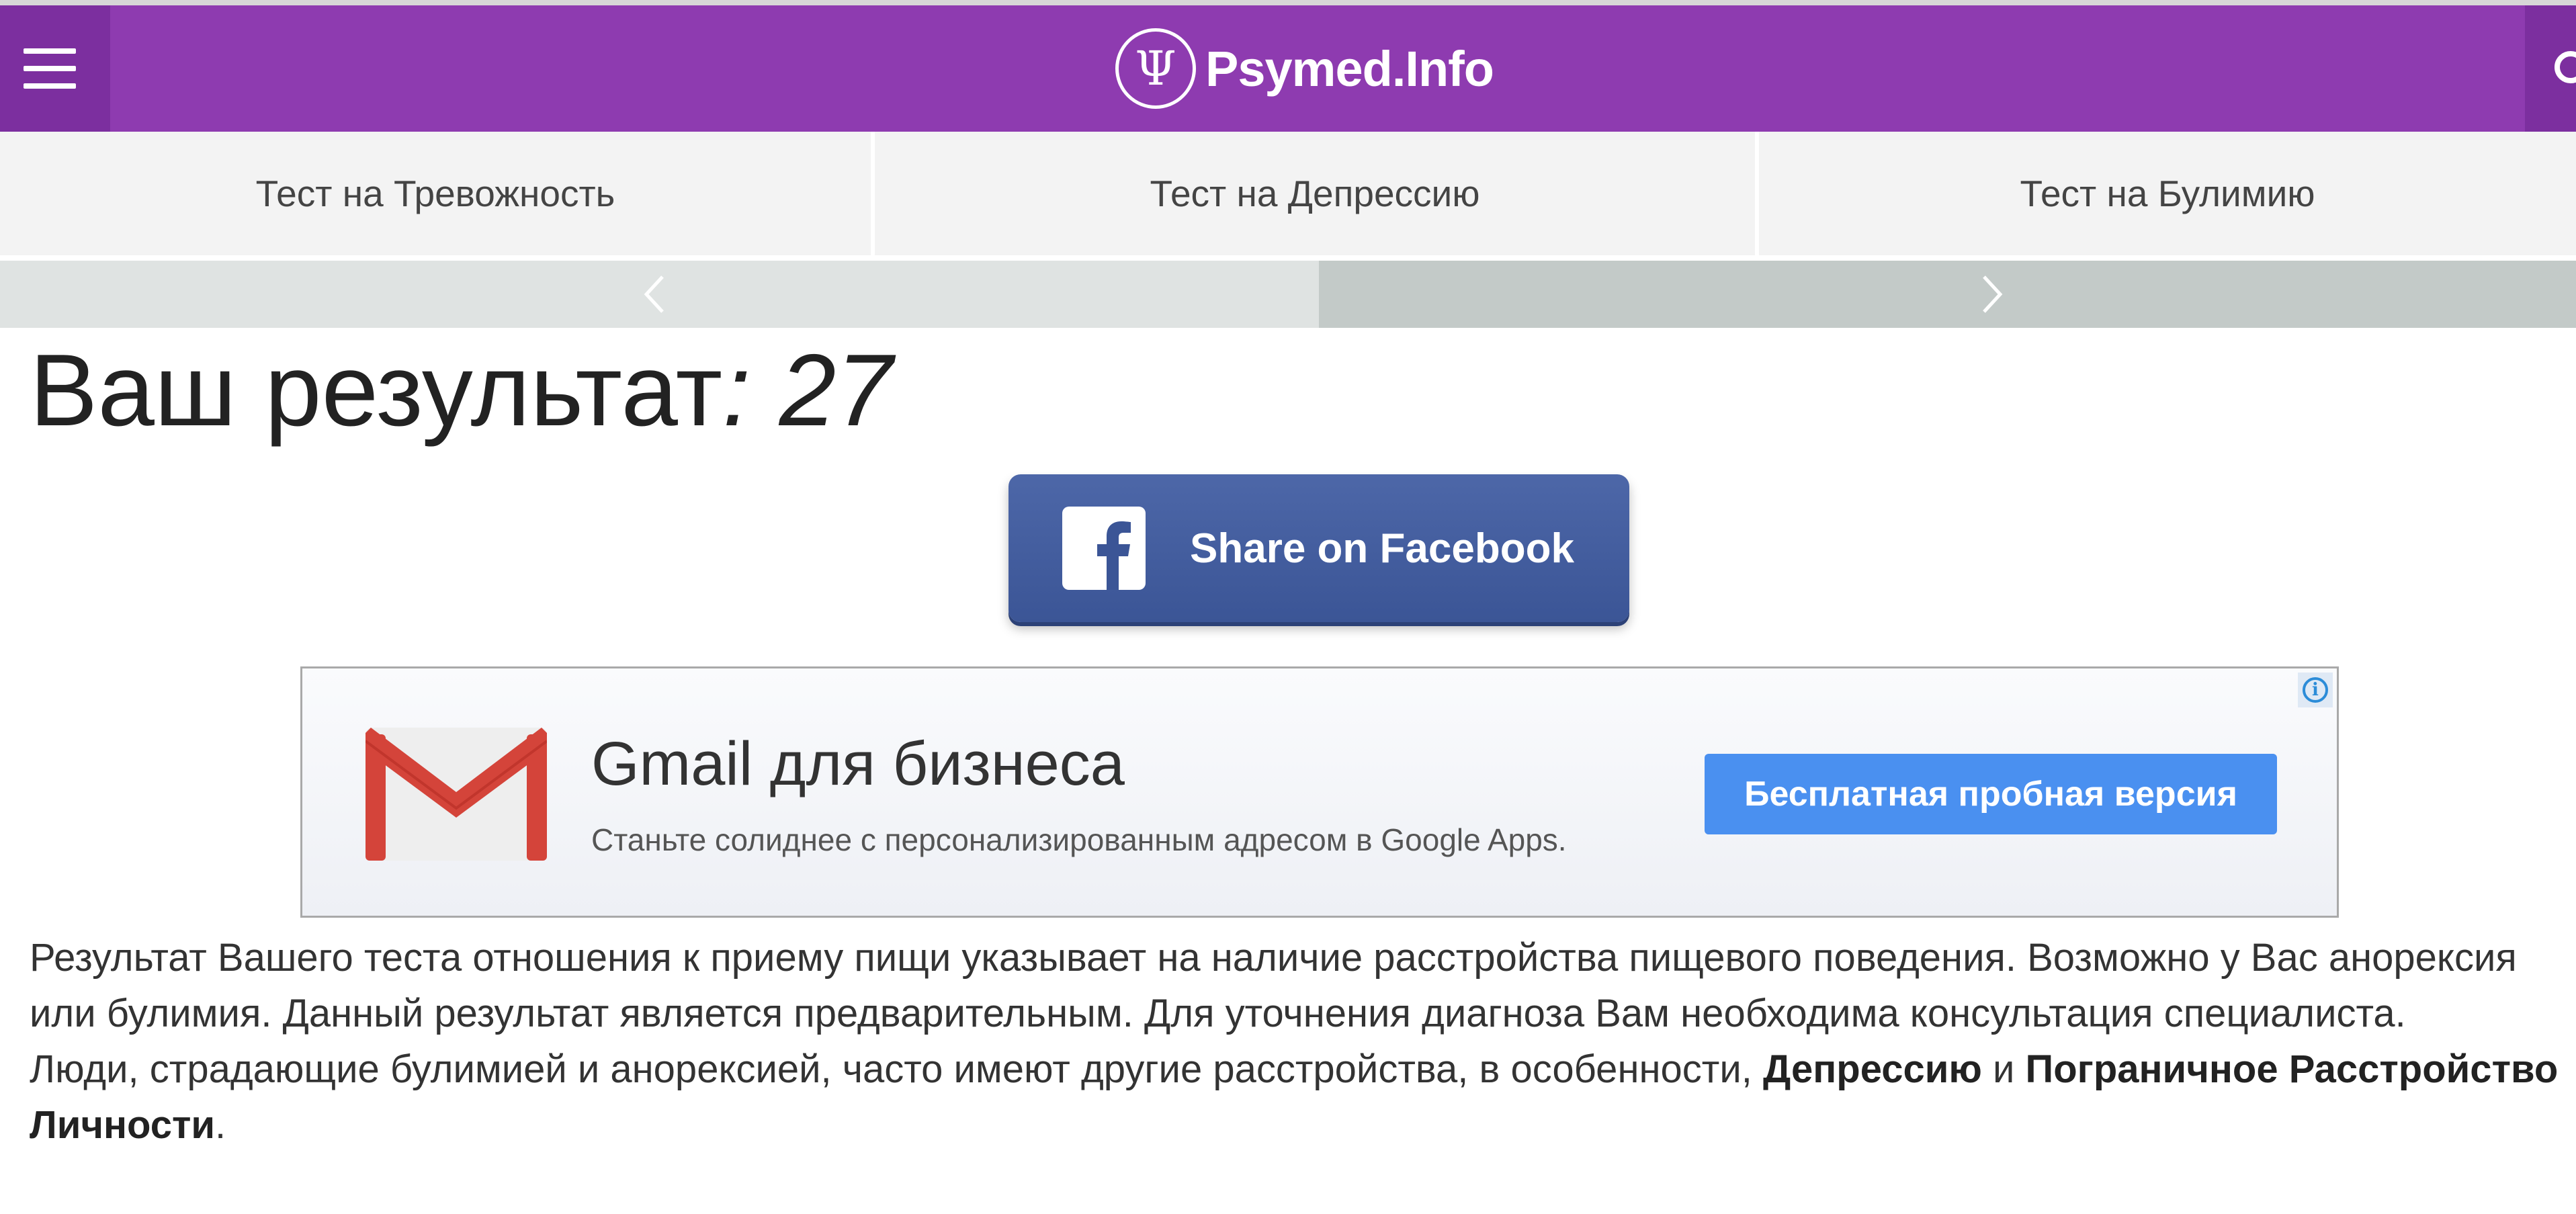  What do you see at coordinates (1947, 294) in the screenshot?
I see `scroll-next` at bounding box center [1947, 294].